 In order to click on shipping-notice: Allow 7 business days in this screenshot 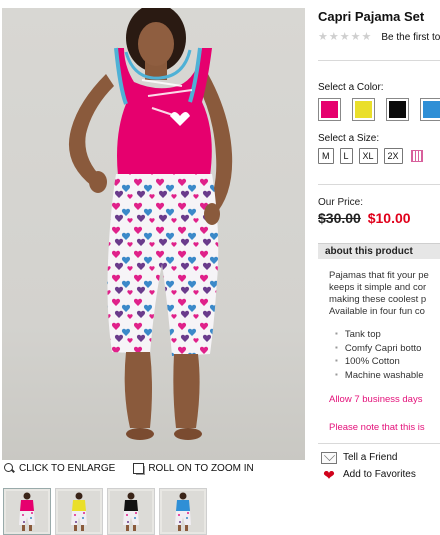, I will do `click(376, 399)`.